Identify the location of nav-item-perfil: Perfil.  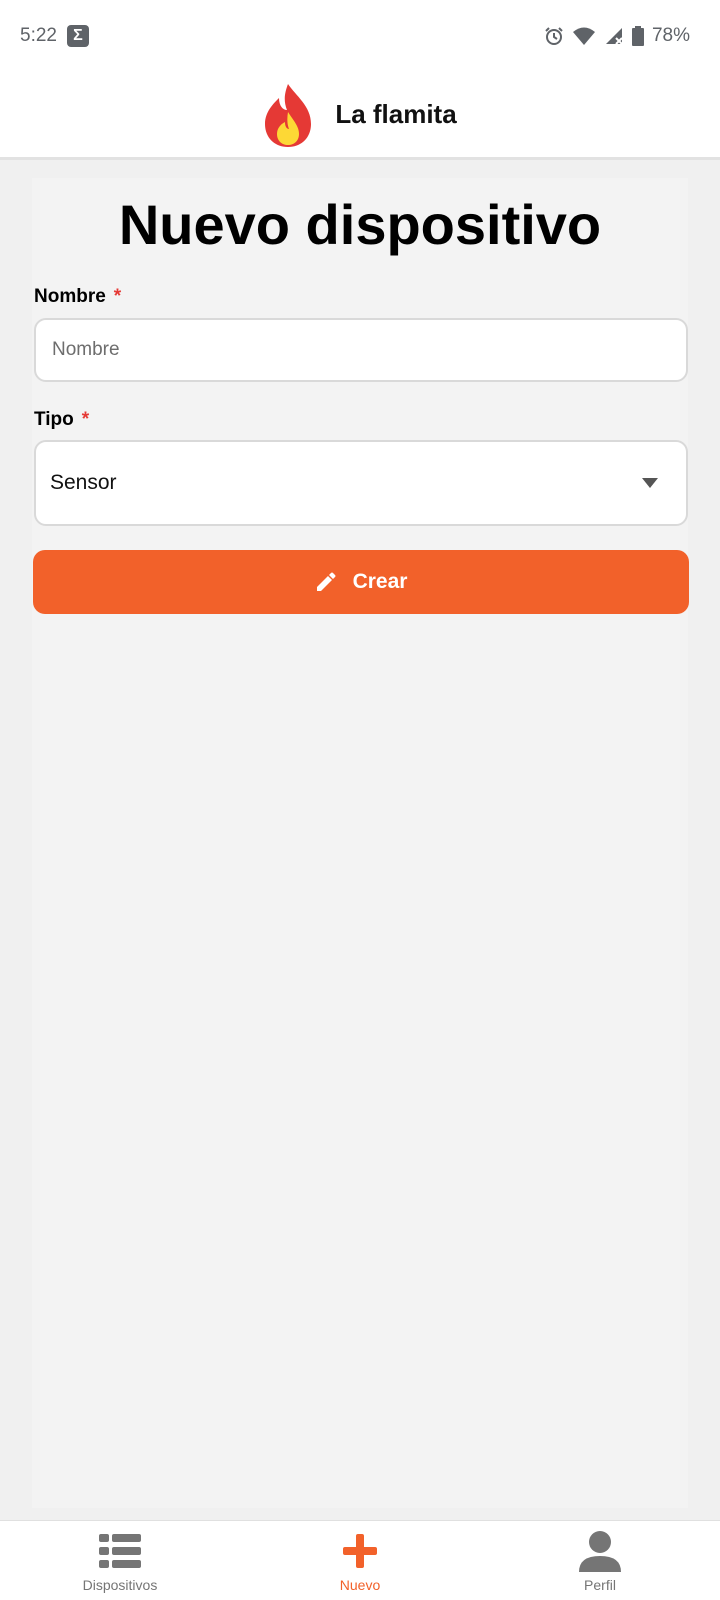
(600, 1560).